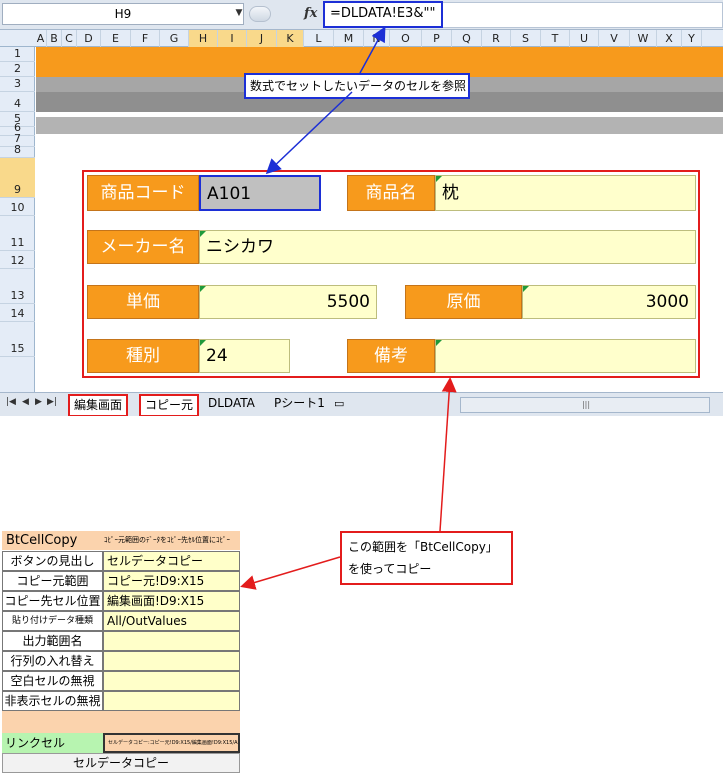  What do you see at coordinates (290, 38) in the screenshot?
I see `column-header-k: K` at bounding box center [290, 38].